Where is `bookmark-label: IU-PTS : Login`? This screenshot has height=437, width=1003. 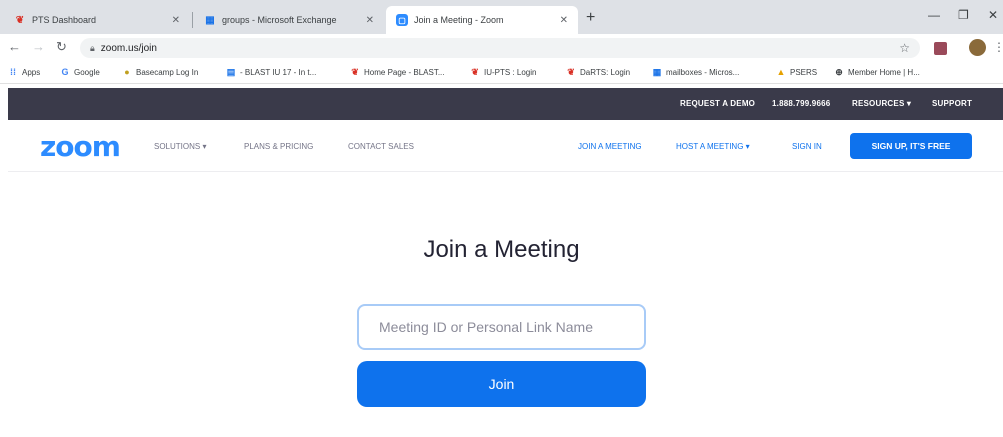 bookmark-label: IU-PTS : Login is located at coordinates (510, 72).